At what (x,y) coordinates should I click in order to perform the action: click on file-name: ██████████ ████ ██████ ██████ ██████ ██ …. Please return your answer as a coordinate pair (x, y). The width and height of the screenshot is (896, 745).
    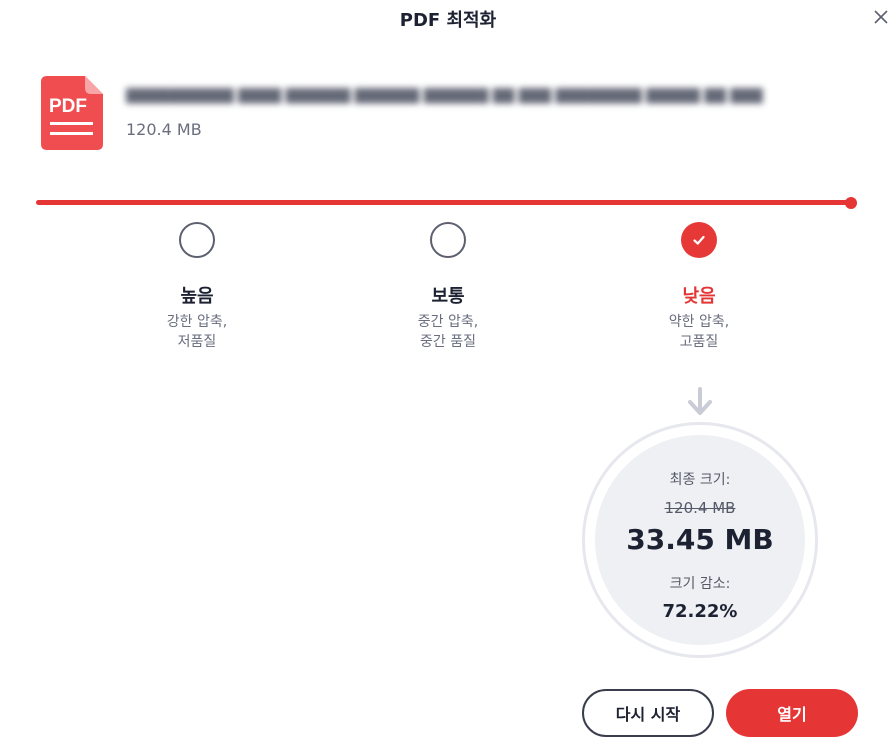
    Looking at the image, I should click on (446, 96).